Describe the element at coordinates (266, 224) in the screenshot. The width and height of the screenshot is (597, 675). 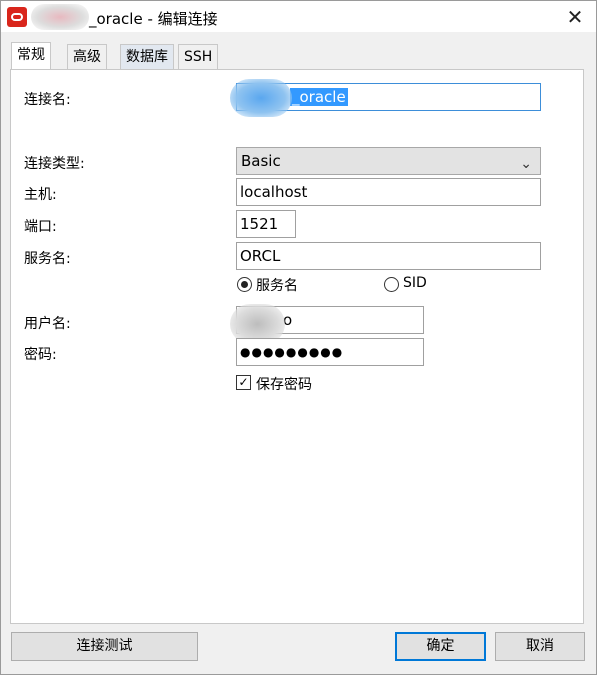
I see `port-field: 1521` at that location.